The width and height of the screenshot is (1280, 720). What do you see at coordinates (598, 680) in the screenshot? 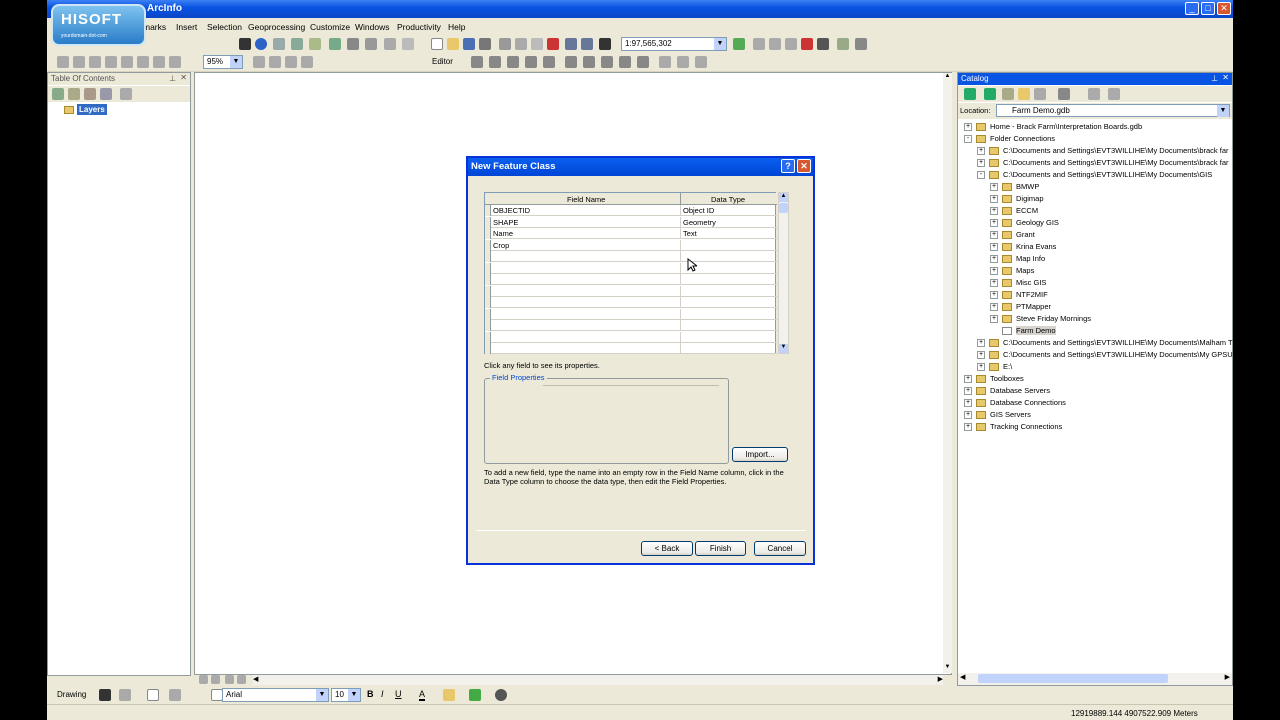
I see `map-horizontal-scrollbar: ◀ ▶` at bounding box center [598, 680].